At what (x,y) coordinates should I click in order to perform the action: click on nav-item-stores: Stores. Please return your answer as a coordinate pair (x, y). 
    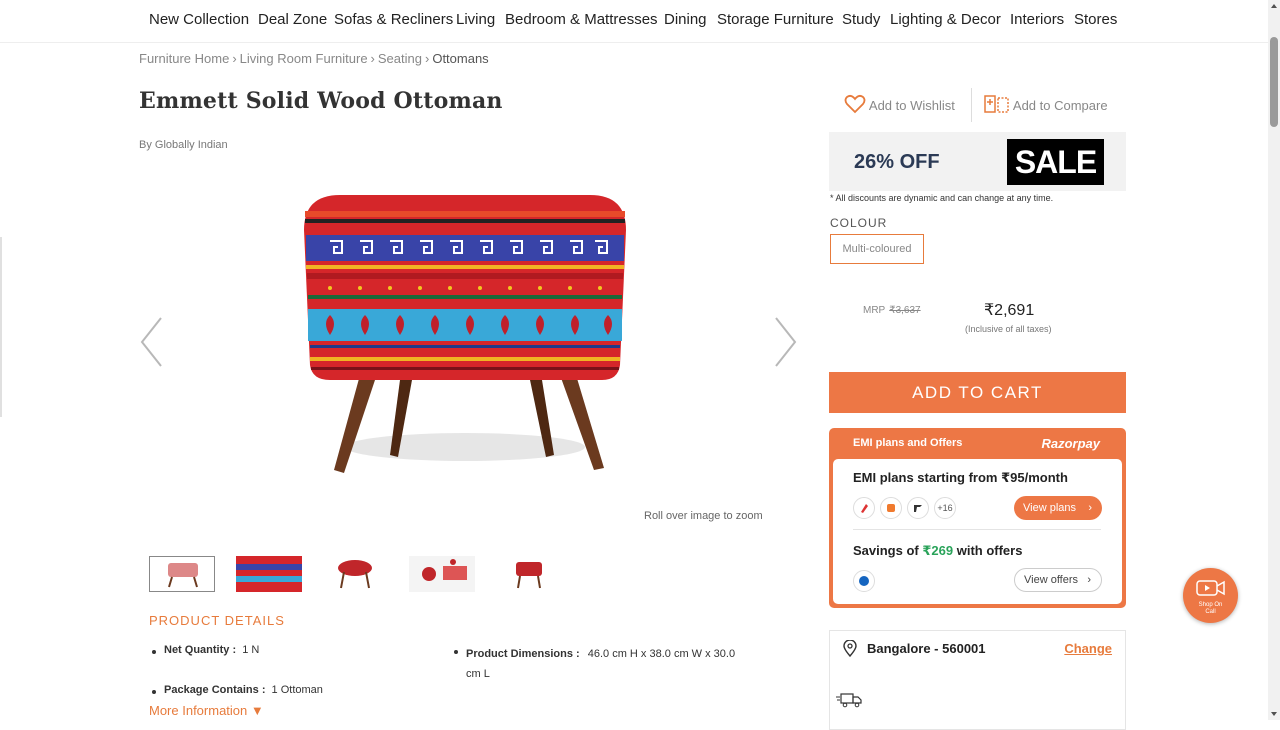
    Looking at the image, I should click on (1095, 19).